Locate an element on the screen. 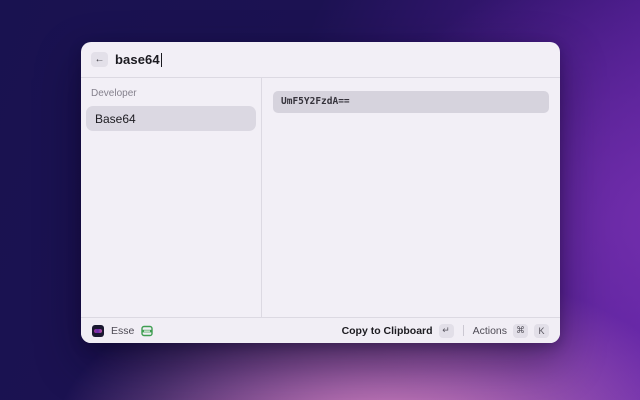 The height and width of the screenshot is (400, 640). section-header: Developer is located at coordinates (114, 93).